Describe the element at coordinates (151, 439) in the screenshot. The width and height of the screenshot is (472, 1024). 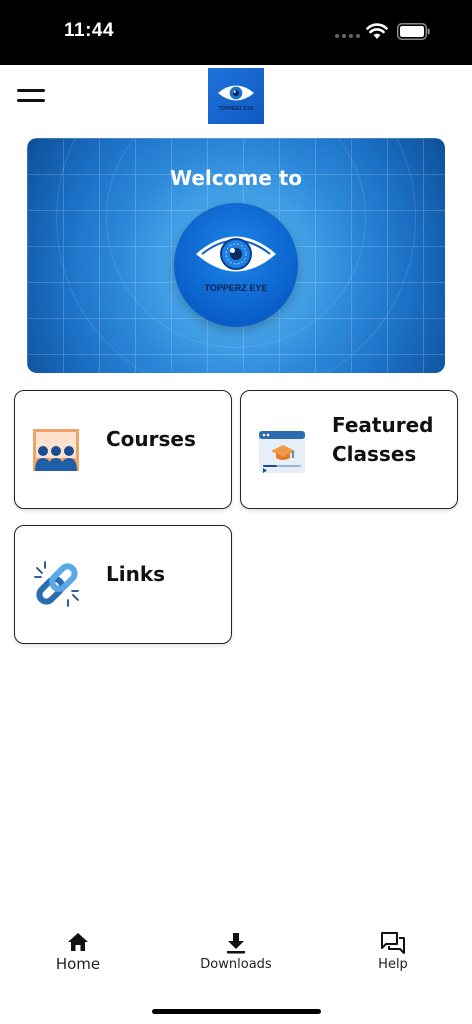
I see `courses-label: Courses` at that location.